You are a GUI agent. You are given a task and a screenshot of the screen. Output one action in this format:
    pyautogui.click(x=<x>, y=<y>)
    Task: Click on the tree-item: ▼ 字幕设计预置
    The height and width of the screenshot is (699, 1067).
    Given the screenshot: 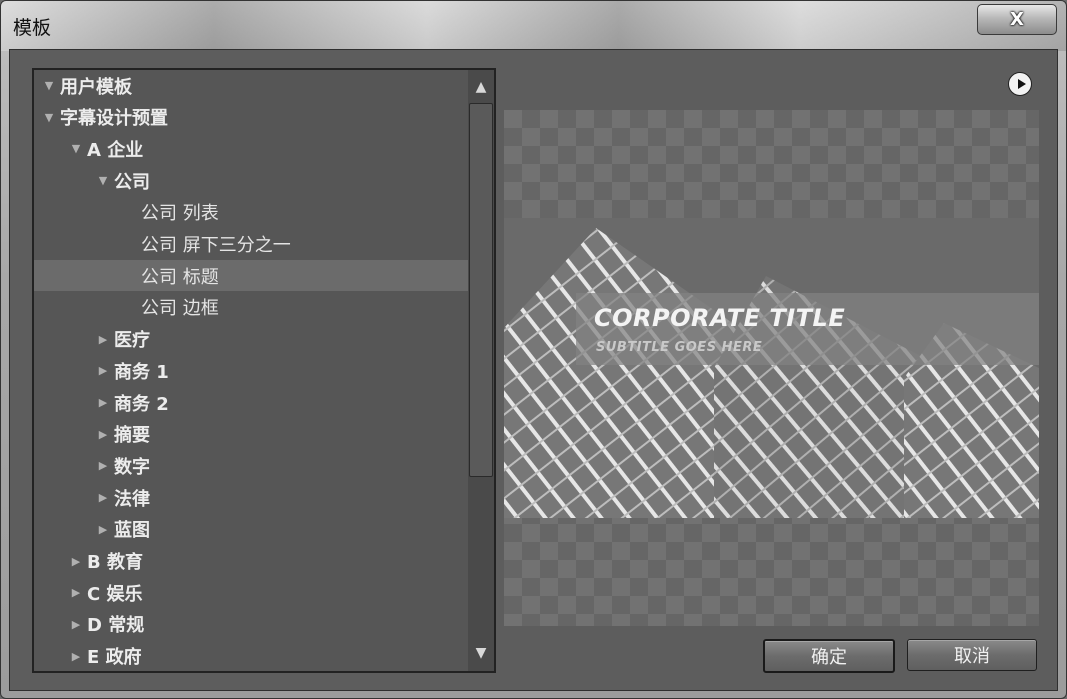 What is the action you would take?
    pyautogui.click(x=251, y=117)
    